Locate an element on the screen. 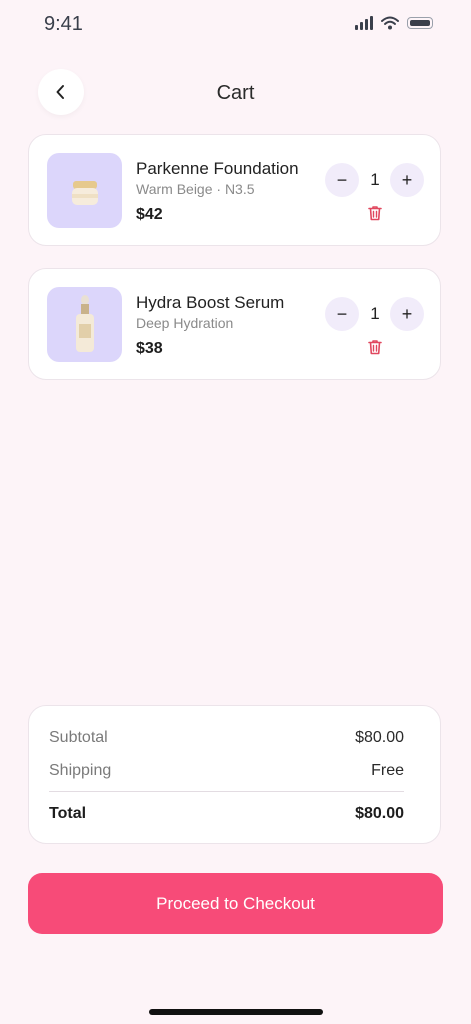 Image resolution: width=471 pixels, height=1024 pixels. item-name: Hydra Boost Serum is located at coordinates (210, 302).